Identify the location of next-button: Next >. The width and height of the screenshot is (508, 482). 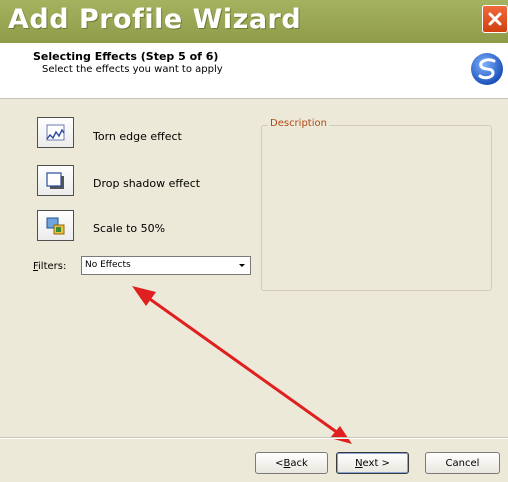
(372, 463).